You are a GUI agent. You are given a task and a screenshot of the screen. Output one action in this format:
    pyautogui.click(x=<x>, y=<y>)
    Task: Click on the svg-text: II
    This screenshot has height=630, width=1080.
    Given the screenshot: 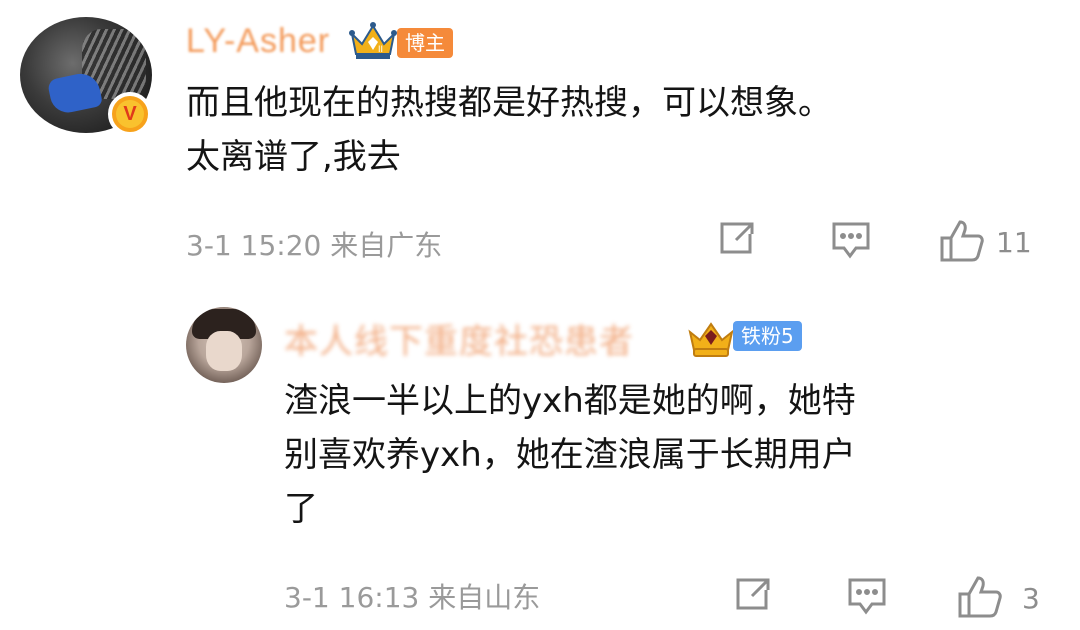 What is the action you would take?
    pyautogui.click(x=380, y=49)
    